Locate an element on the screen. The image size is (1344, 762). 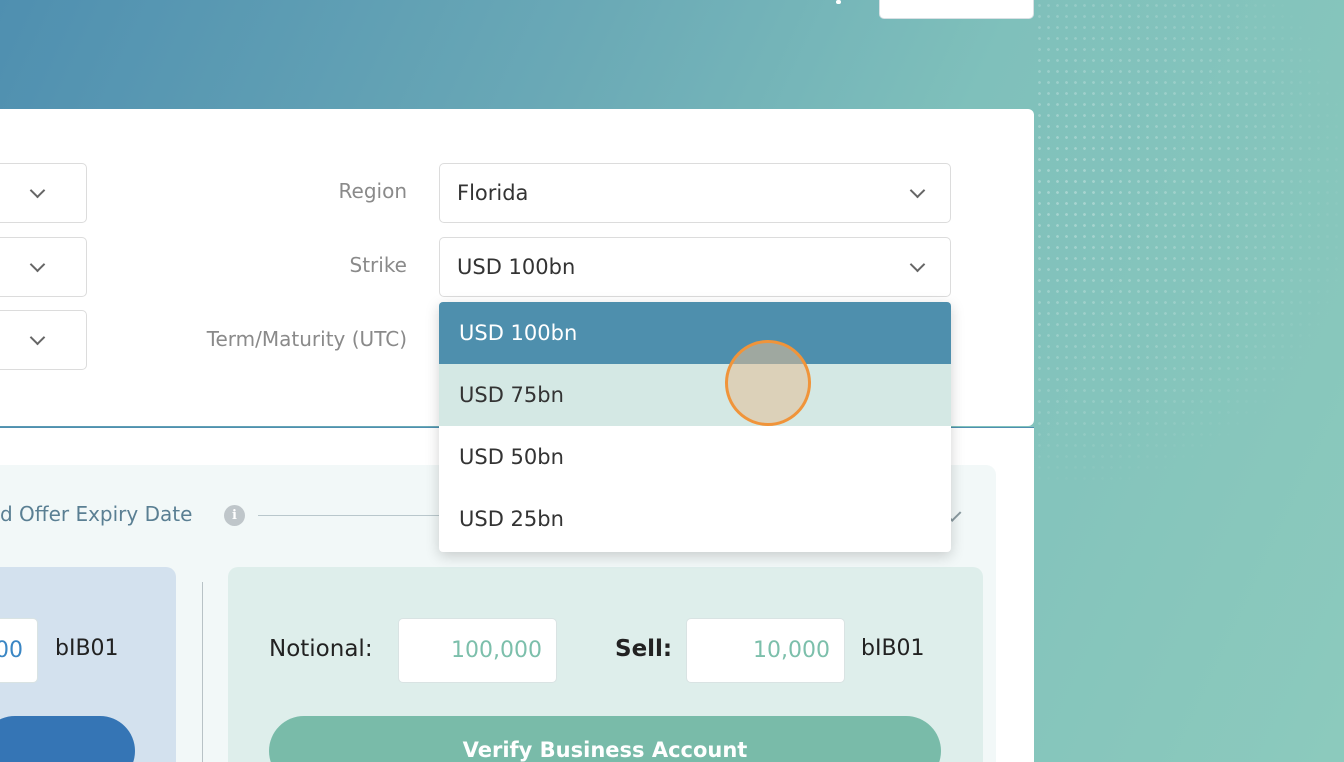
buy-amount-input: 00 is located at coordinates (19, 650).